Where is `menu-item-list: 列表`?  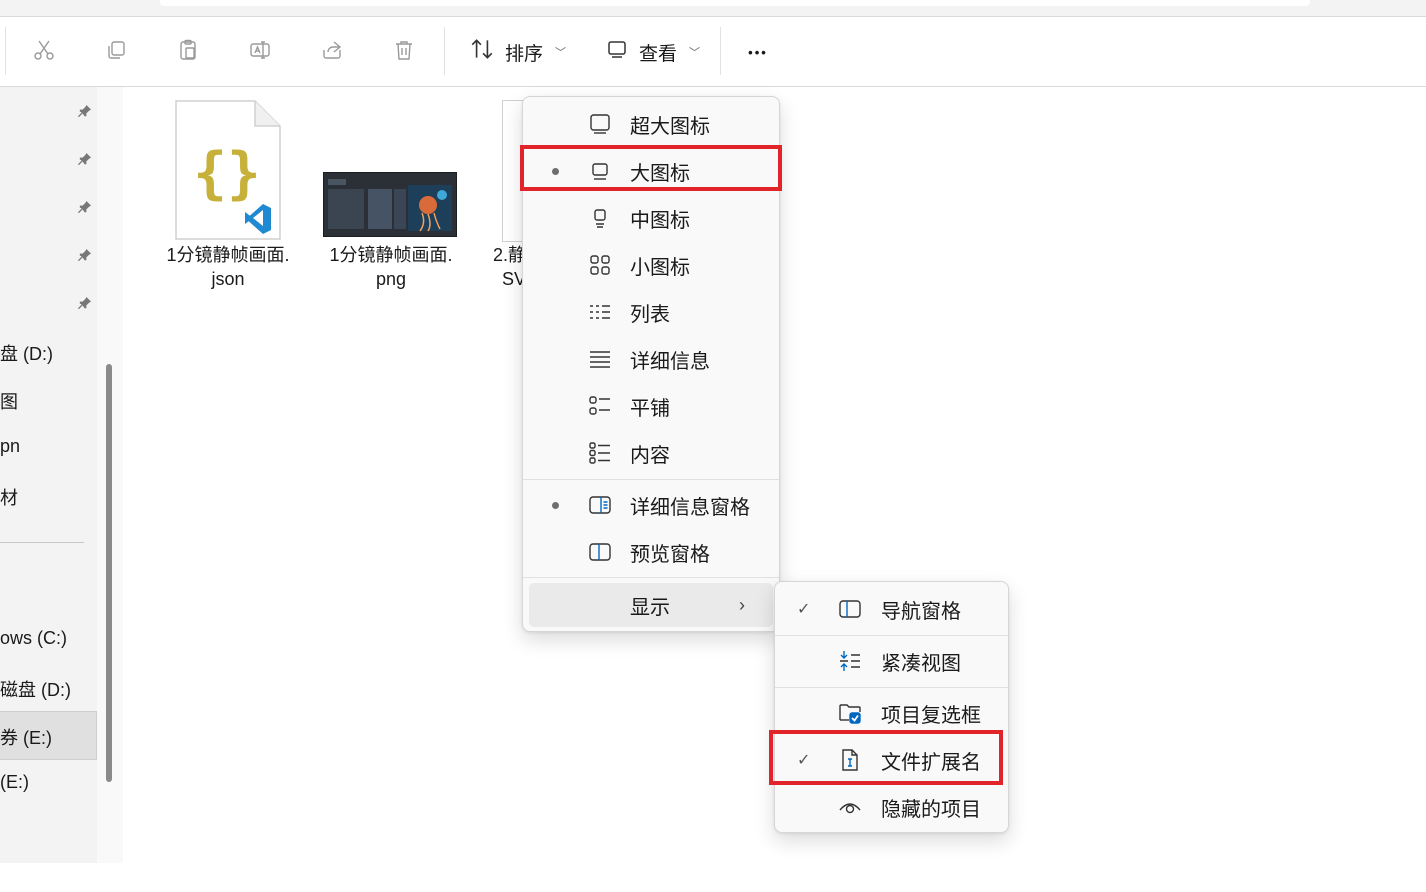 menu-item-list: 列表 is located at coordinates (651, 312).